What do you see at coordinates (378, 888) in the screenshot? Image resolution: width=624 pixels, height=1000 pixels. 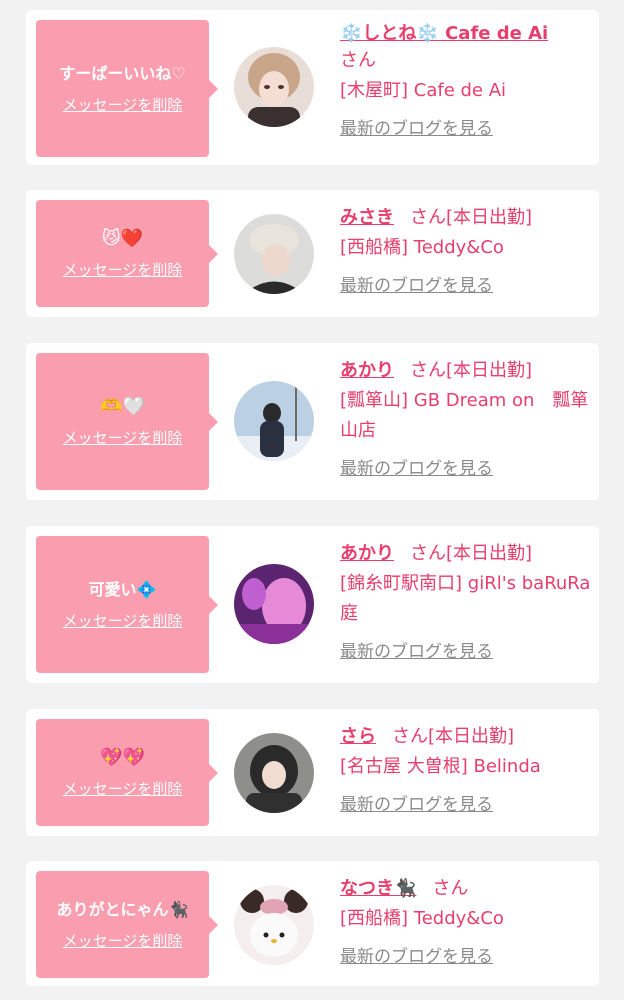 I see `cast-name-link: なつき🐈‍⬛` at bounding box center [378, 888].